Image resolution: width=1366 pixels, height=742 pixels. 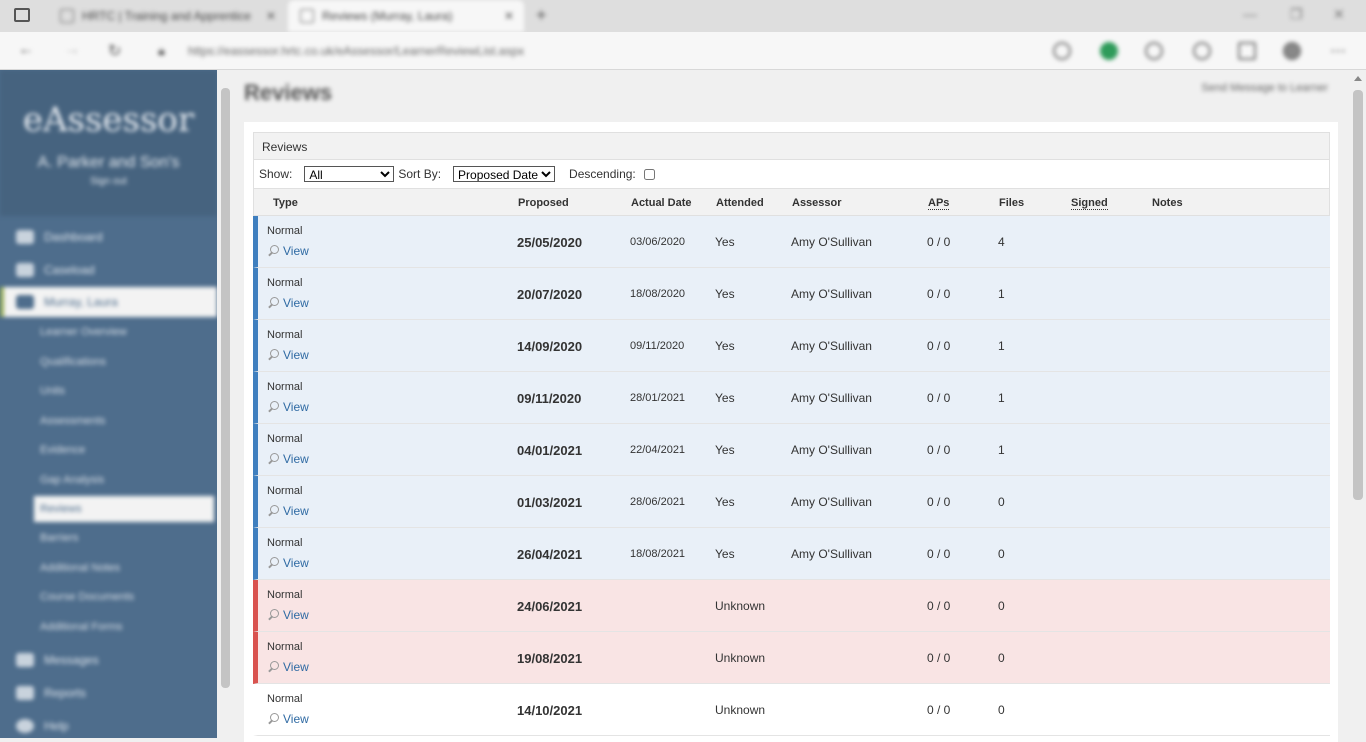 What do you see at coordinates (1202, 51) in the screenshot?
I see `history-icon` at bounding box center [1202, 51].